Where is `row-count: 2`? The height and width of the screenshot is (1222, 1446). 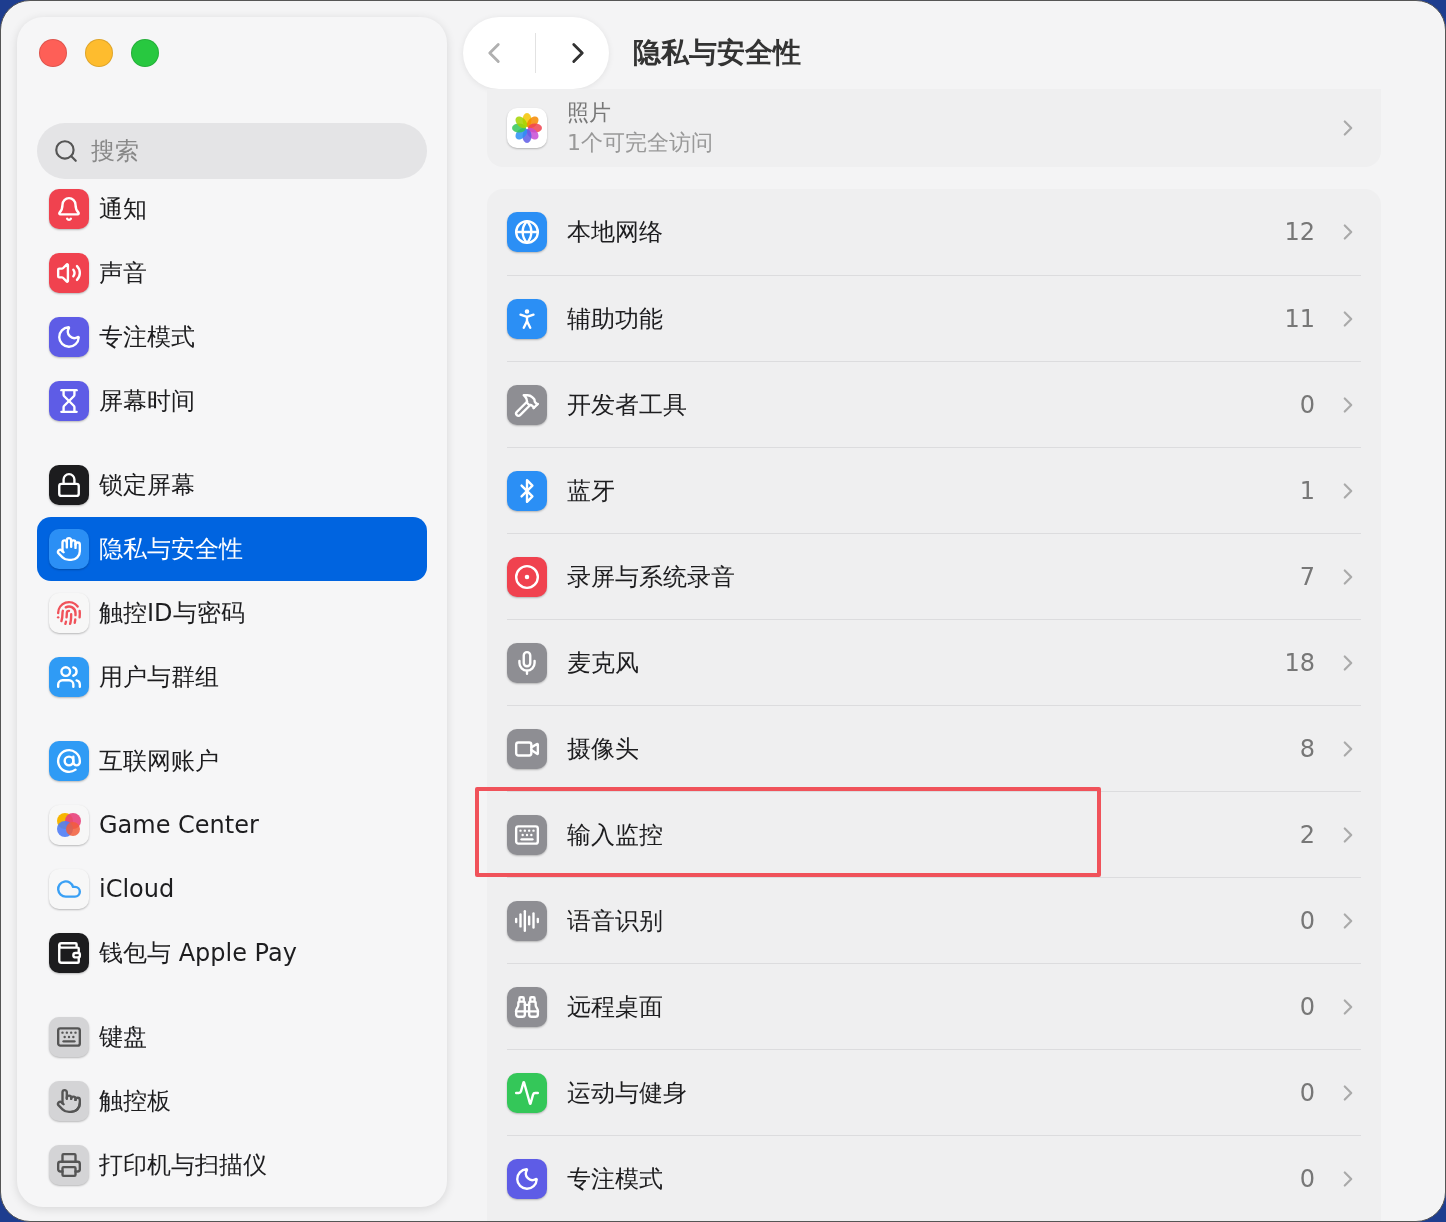 row-count: 2 is located at coordinates (1307, 834).